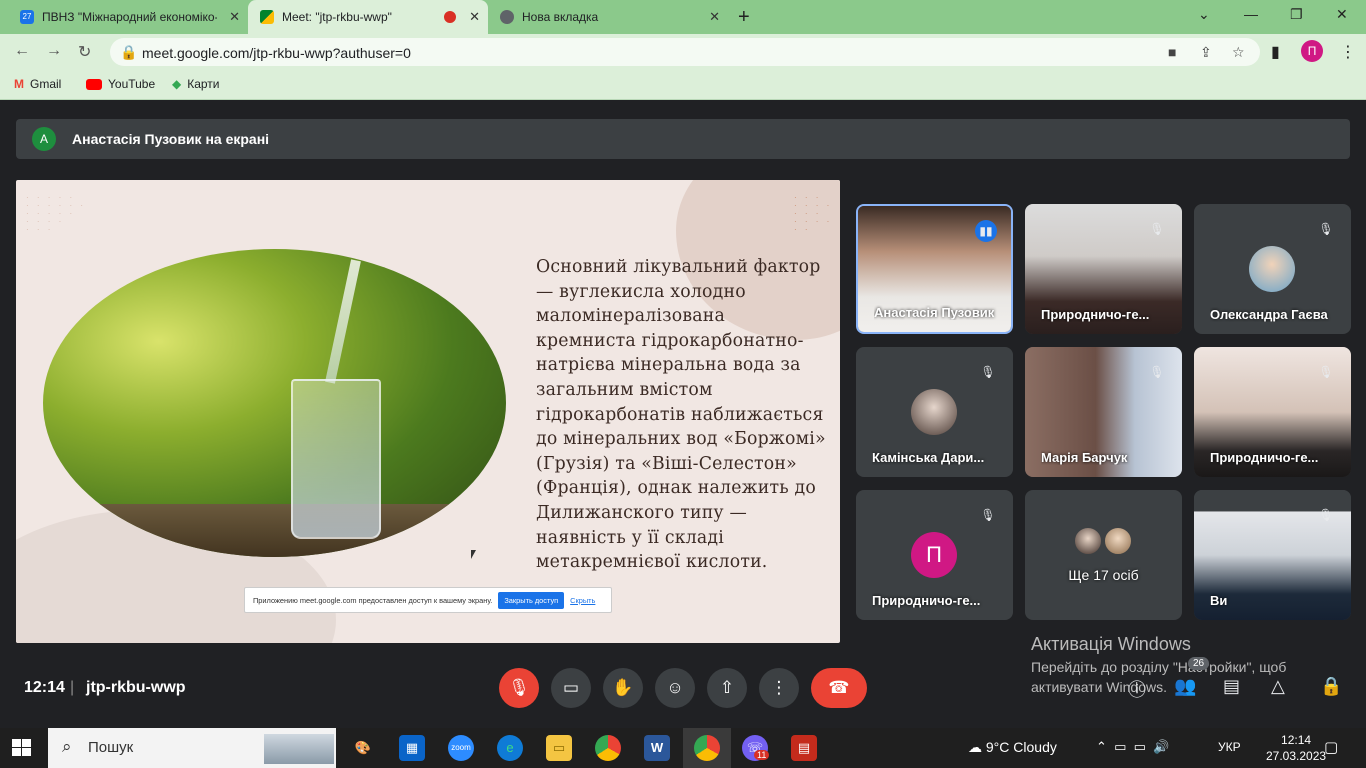  What do you see at coordinates (267, 17) in the screenshot?
I see `meet-icon` at bounding box center [267, 17].